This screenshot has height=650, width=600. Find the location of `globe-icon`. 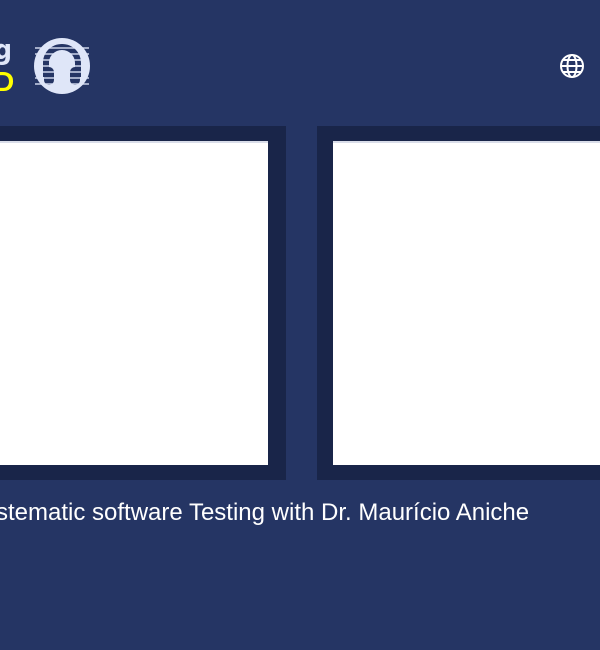

globe-icon is located at coordinates (572, 66).